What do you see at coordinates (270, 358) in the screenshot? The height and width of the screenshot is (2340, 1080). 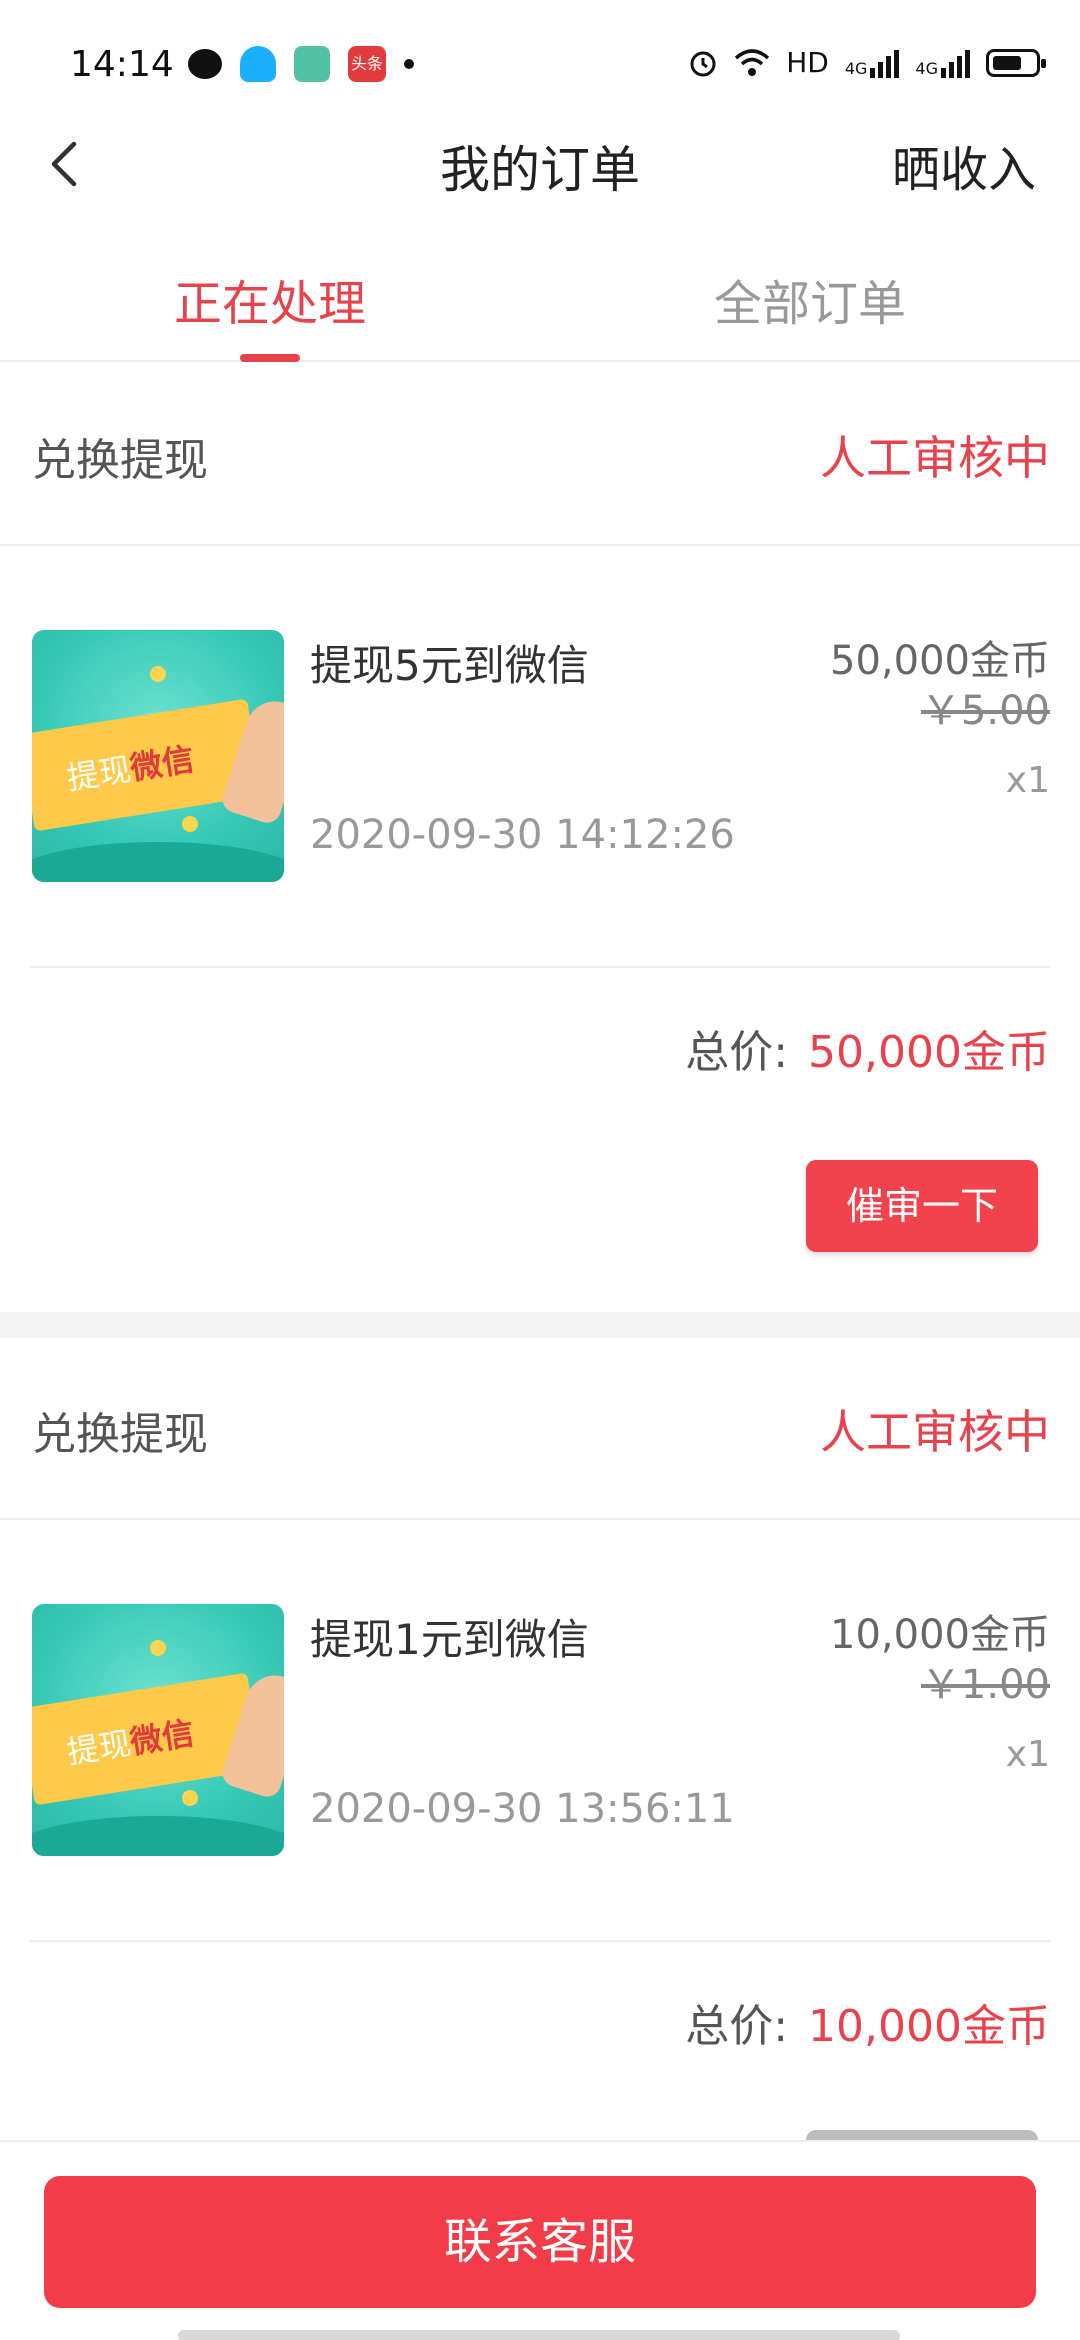 I see `active-tab-indicator` at bounding box center [270, 358].